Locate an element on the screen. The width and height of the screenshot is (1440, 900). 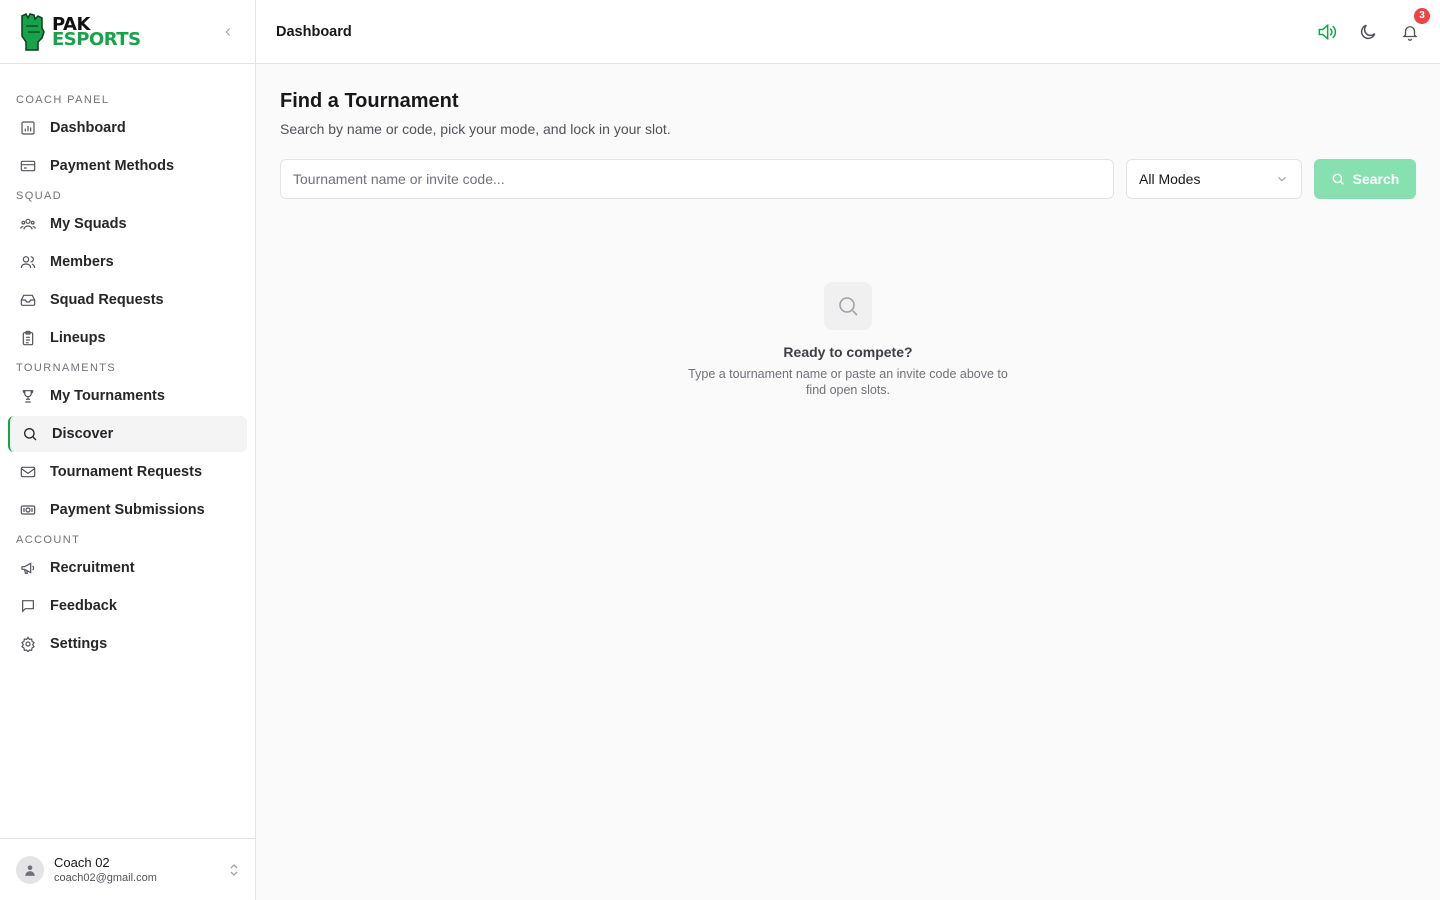
section-label-squad: Squad is located at coordinates (39, 196).